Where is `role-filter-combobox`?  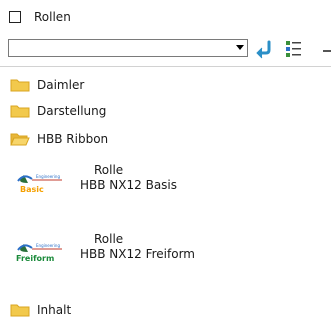
role-filter-combobox is located at coordinates (128, 48).